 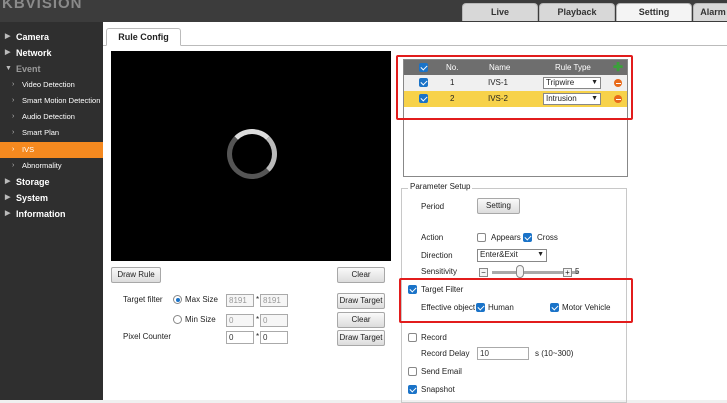 What do you see at coordinates (274, 300) in the screenshot?
I see `max-height-input` at bounding box center [274, 300].